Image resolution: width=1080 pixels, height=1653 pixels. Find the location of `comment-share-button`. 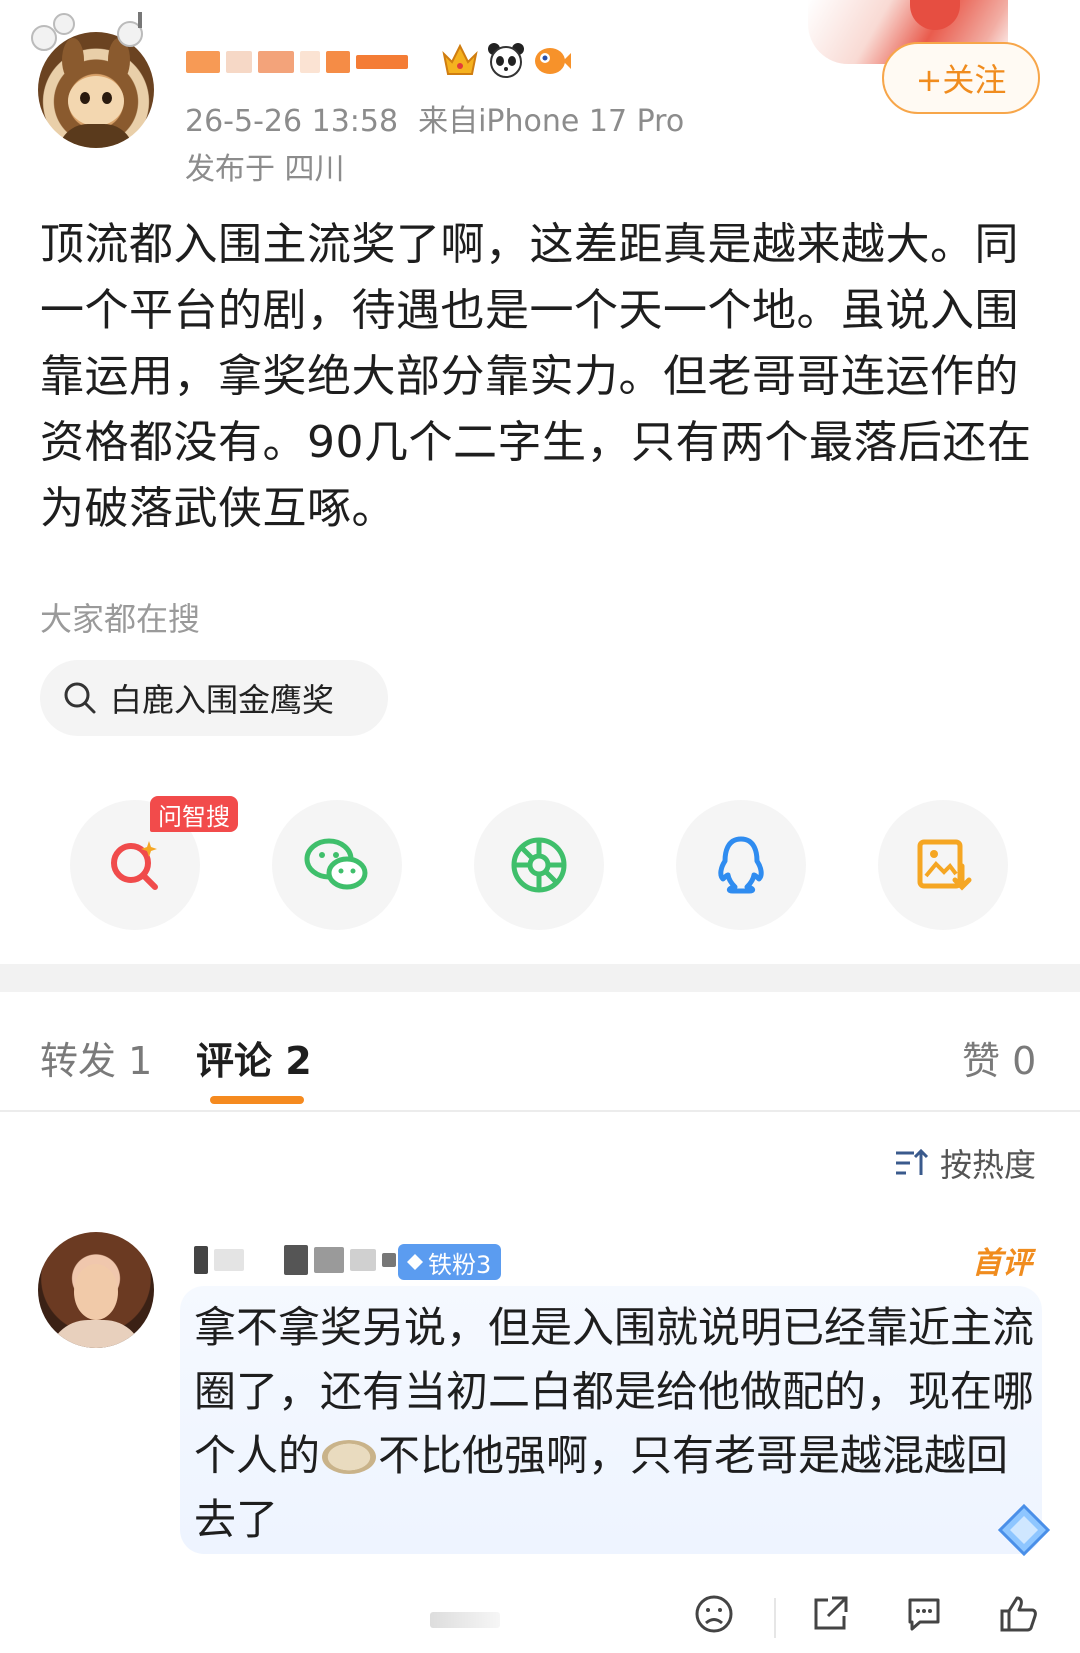

comment-share-button is located at coordinates (830, 1616).